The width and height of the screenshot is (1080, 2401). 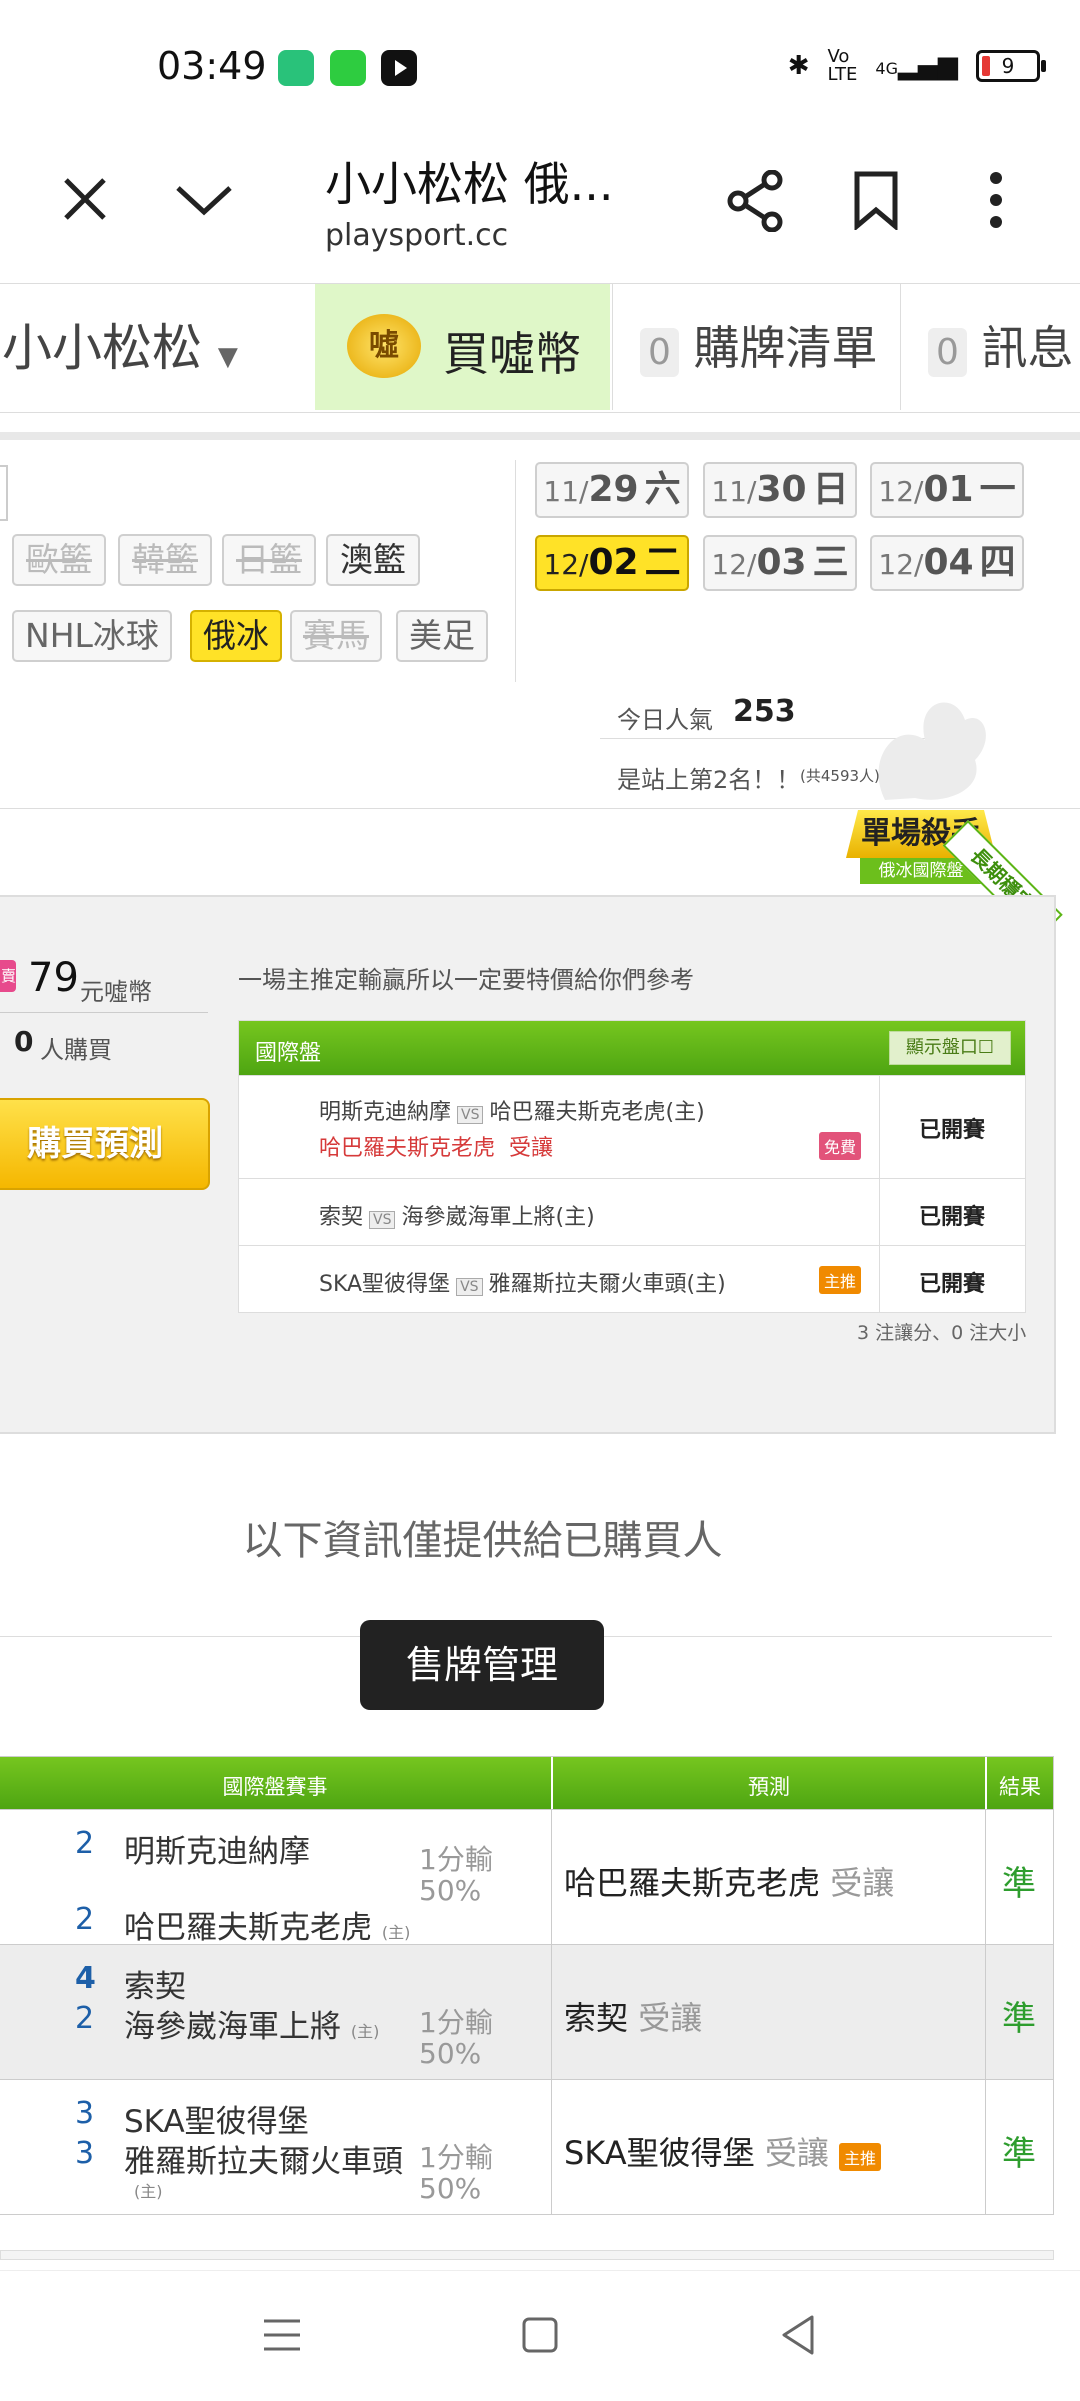 What do you see at coordinates (165, 560) in the screenshot?
I see `sport-kr-basketball: 韓籃` at bounding box center [165, 560].